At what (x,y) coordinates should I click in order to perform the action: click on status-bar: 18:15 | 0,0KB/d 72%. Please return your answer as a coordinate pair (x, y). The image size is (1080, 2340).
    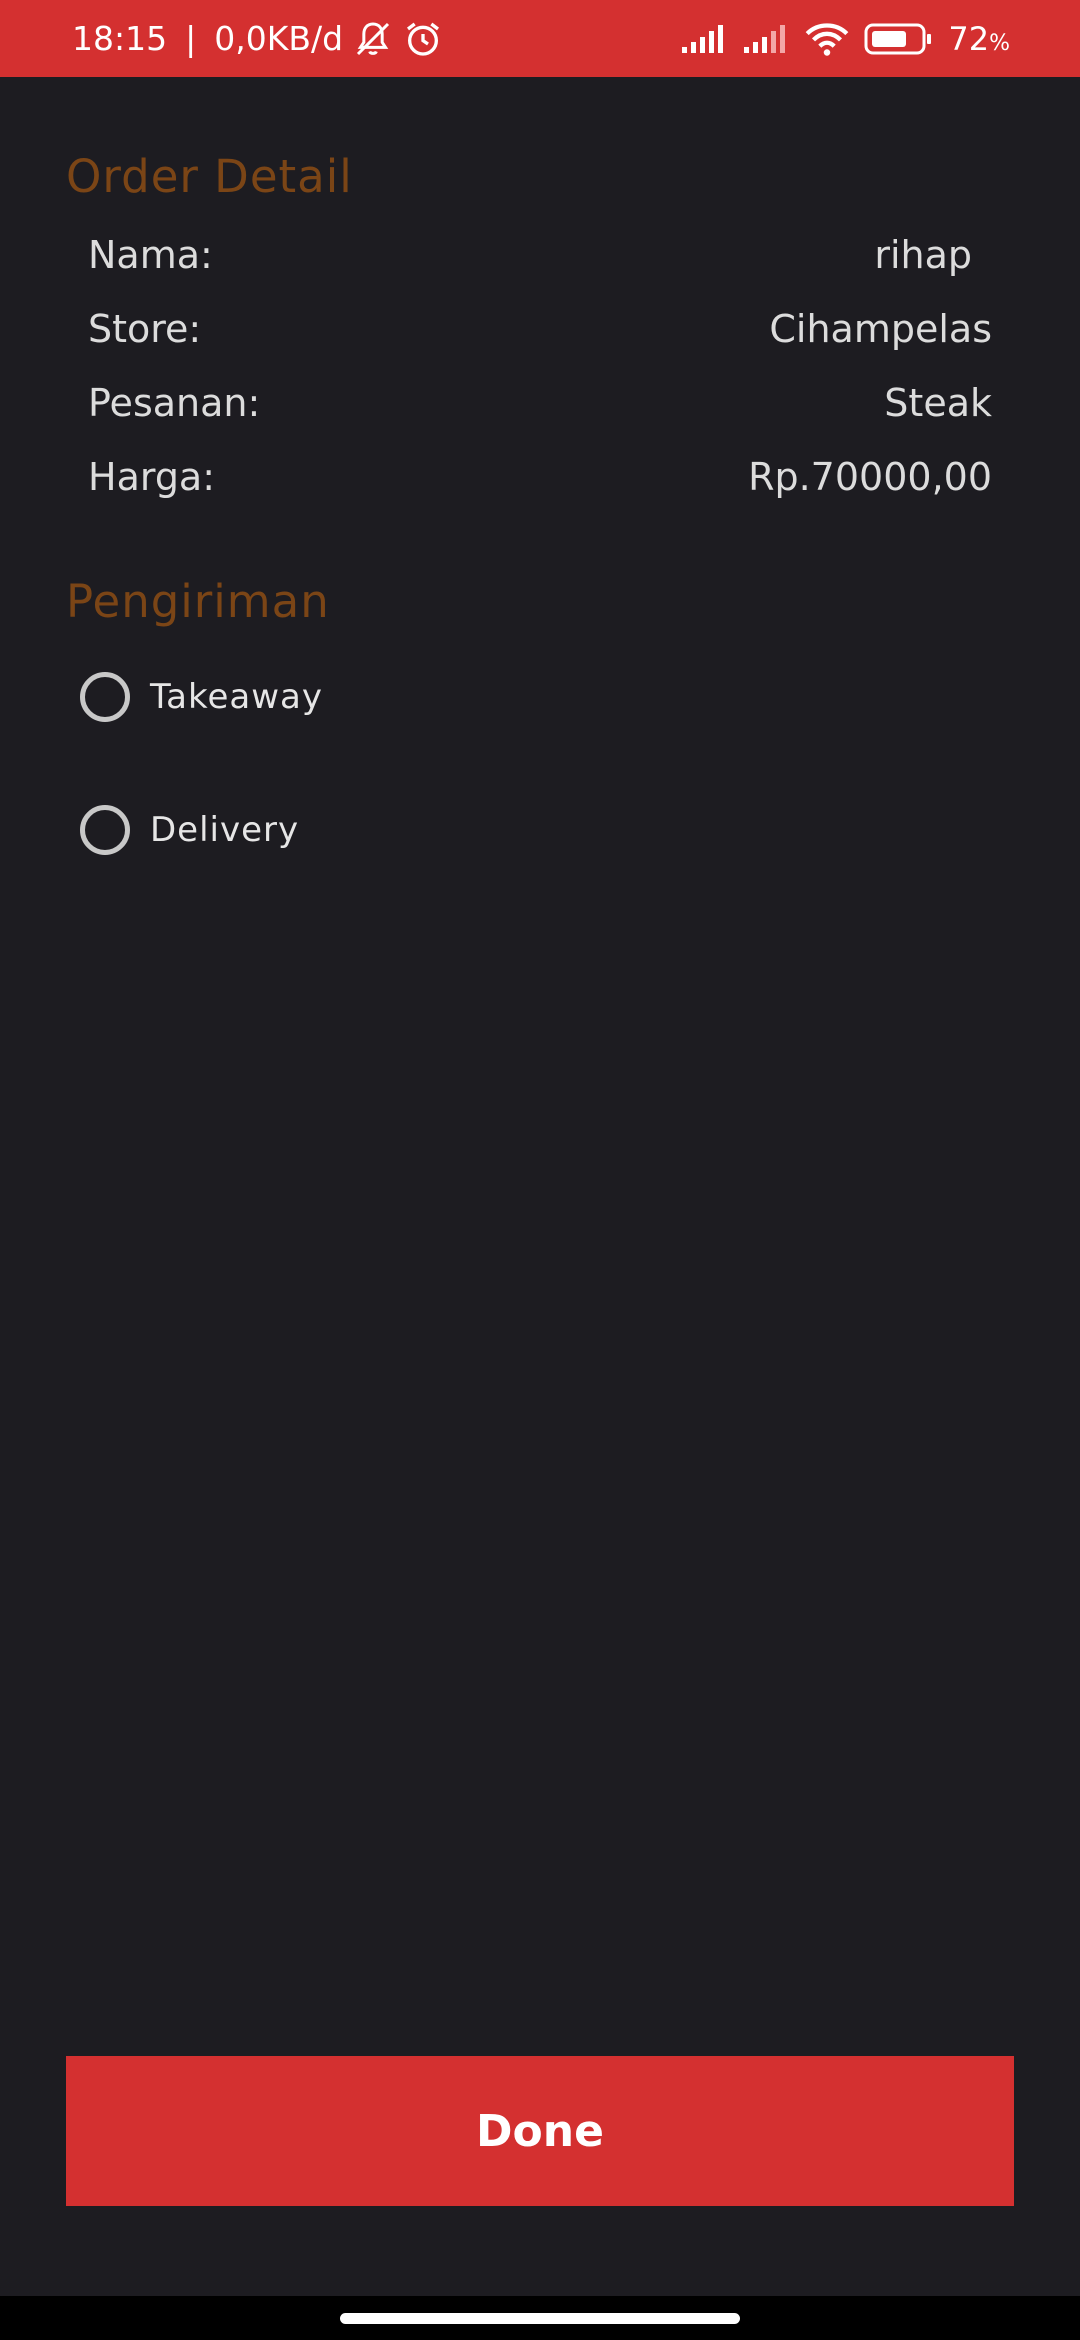
    Looking at the image, I should click on (540, 38).